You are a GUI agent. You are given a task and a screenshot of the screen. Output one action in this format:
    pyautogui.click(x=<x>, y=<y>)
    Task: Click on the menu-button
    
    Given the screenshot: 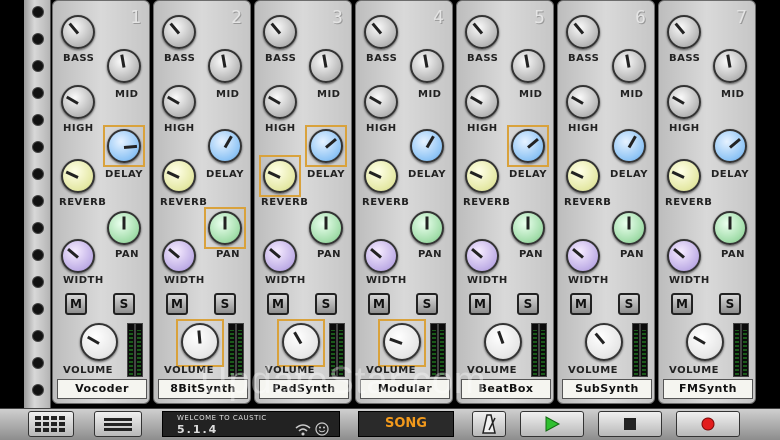 What is the action you would take?
    pyautogui.click(x=118, y=424)
    